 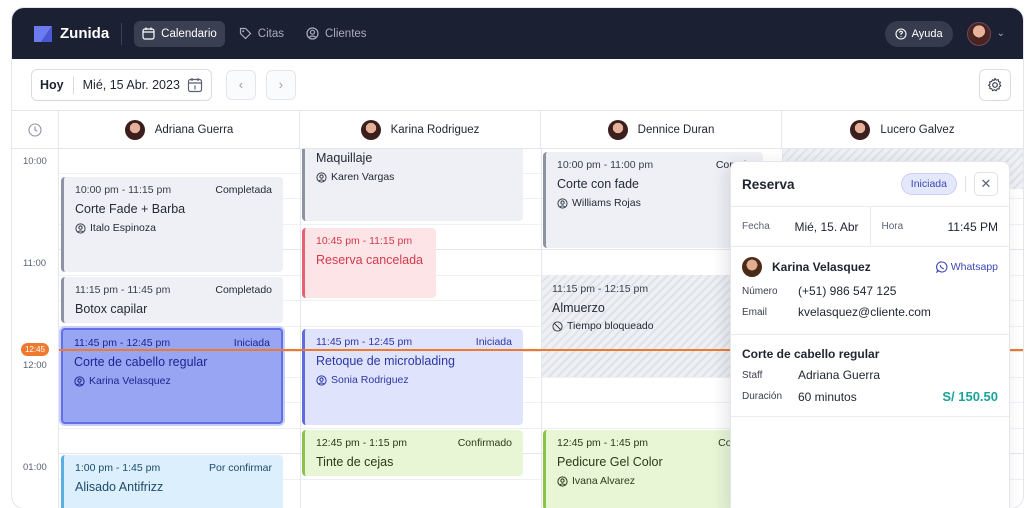 I want to click on staff-name: Lucero Galvez, so click(x=917, y=129).